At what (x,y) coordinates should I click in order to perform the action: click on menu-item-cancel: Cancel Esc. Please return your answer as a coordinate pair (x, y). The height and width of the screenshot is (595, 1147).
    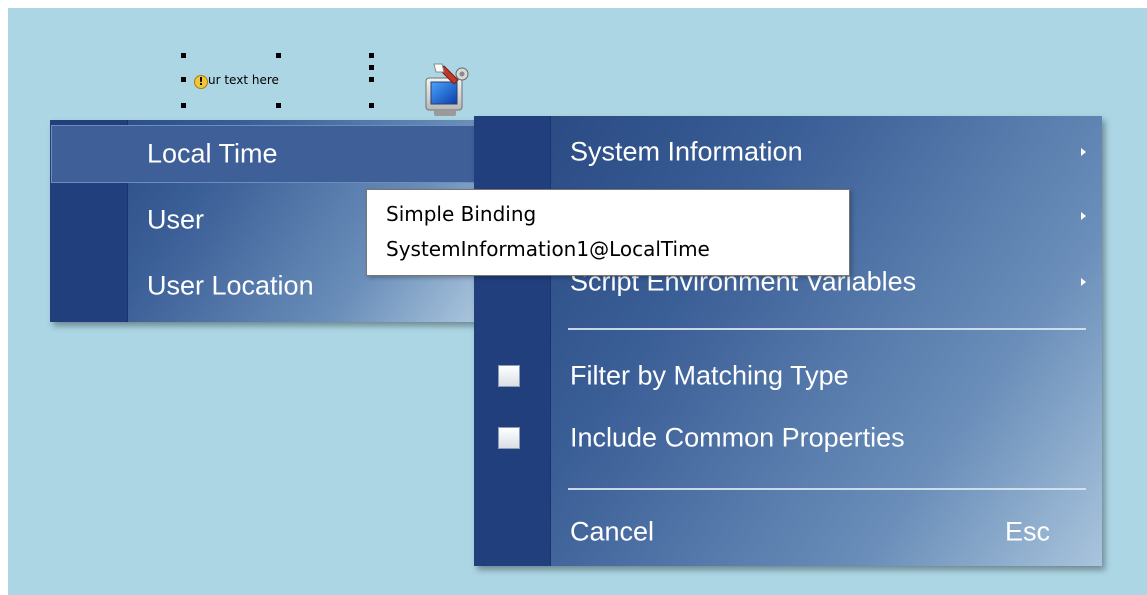
    Looking at the image, I should click on (788, 532).